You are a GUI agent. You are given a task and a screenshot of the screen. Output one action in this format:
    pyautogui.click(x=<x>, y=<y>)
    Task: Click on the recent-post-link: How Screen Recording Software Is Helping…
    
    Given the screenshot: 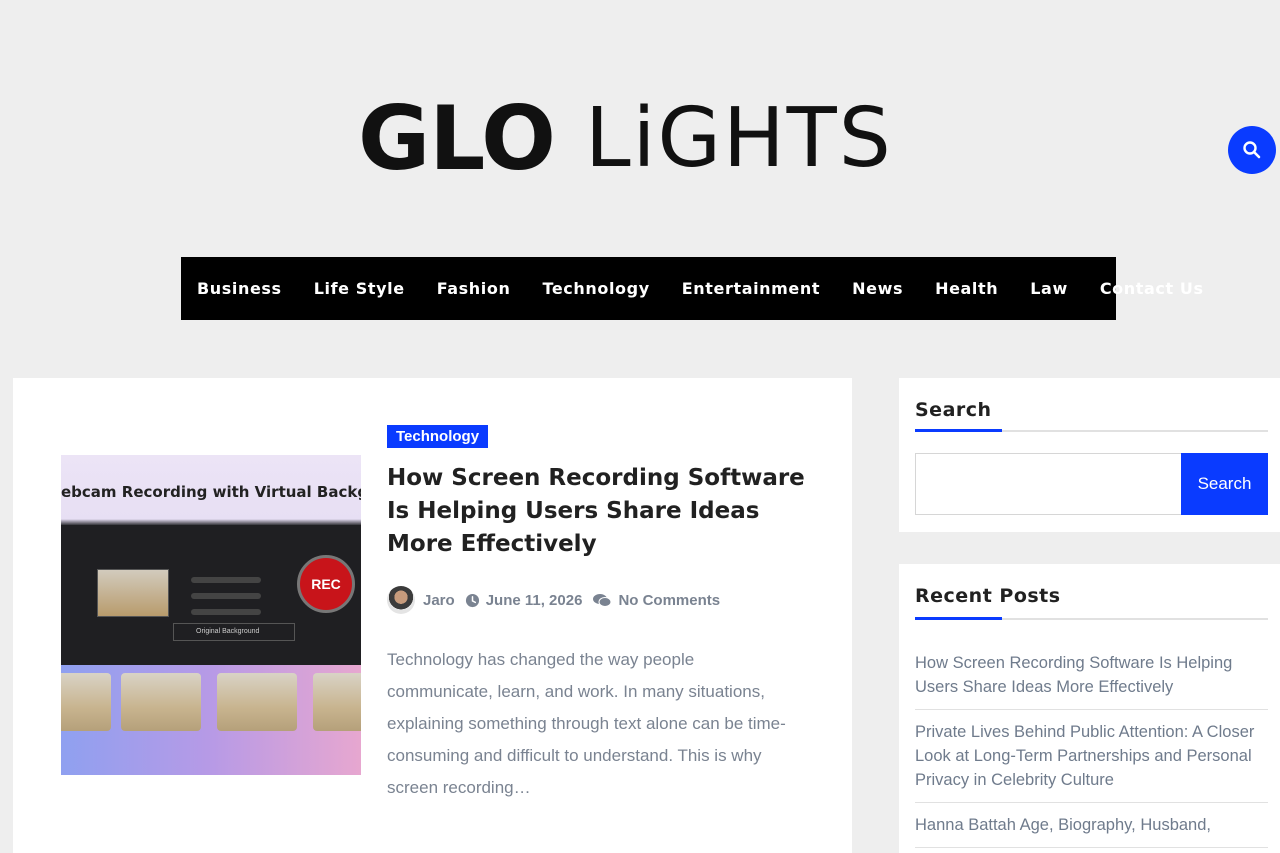 What is the action you would take?
    pyautogui.click(x=1091, y=675)
    